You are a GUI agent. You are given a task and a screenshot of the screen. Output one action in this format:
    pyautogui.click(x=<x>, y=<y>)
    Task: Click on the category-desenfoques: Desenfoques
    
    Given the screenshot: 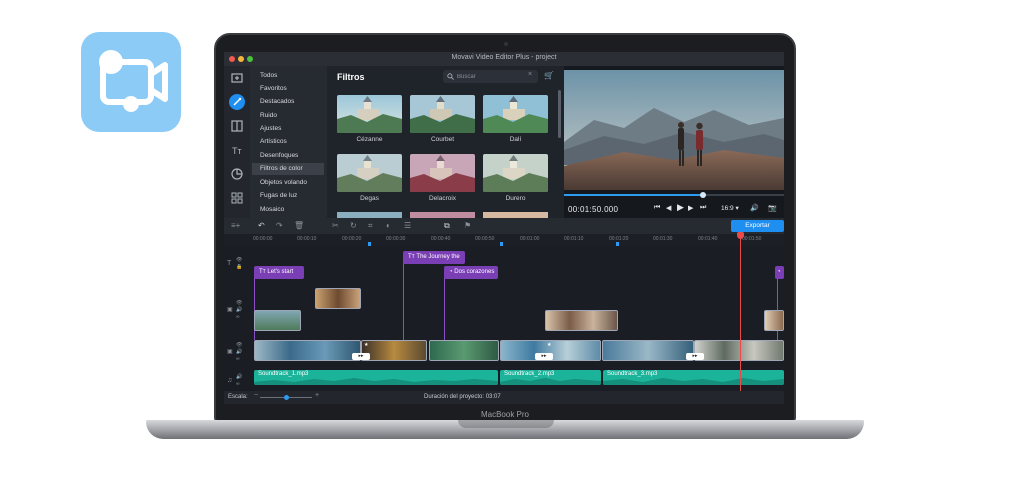 What is the action you would take?
    pyautogui.click(x=279, y=155)
    